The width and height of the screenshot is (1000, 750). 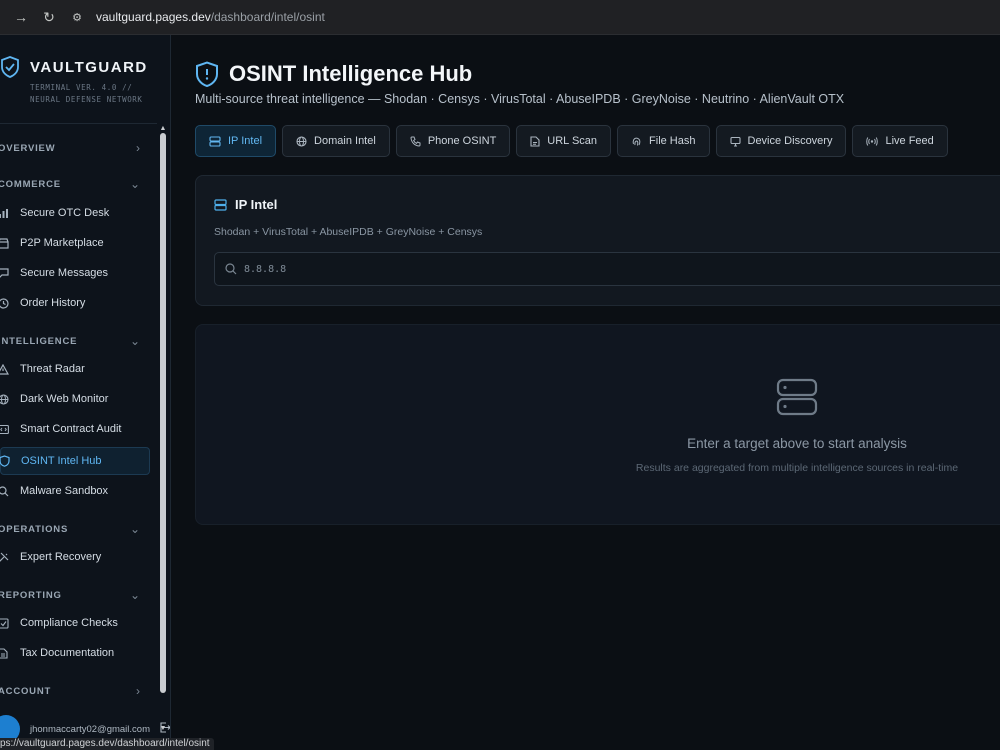 What do you see at coordinates (78, 184) in the screenshot?
I see `section-commerce: COMMERCE ⌄` at bounding box center [78, 184].